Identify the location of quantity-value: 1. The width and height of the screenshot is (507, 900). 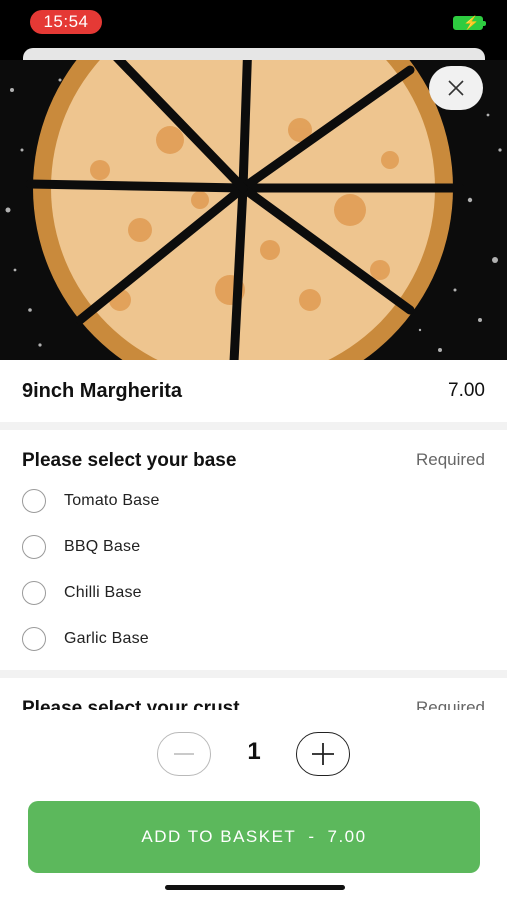
(254, 751).